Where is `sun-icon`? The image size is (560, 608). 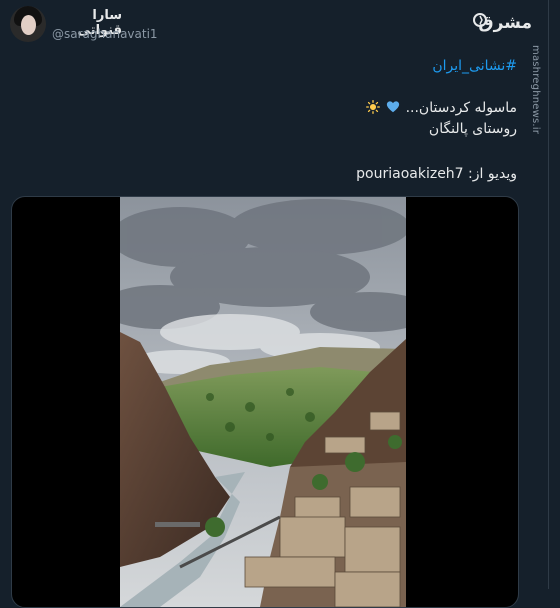 sun-icon is located at coordinates (372, 107).